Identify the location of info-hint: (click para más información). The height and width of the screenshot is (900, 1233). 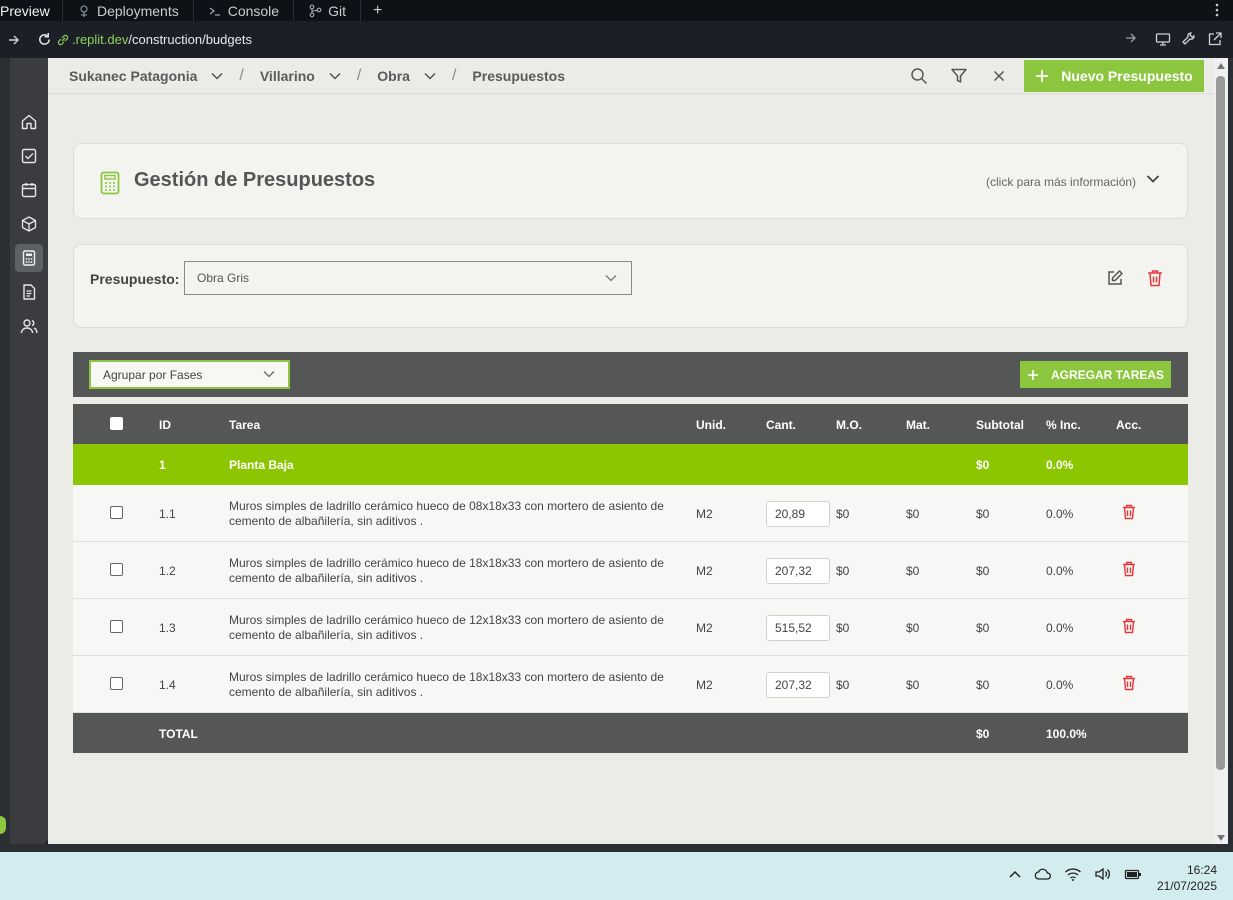
(1061, 182).